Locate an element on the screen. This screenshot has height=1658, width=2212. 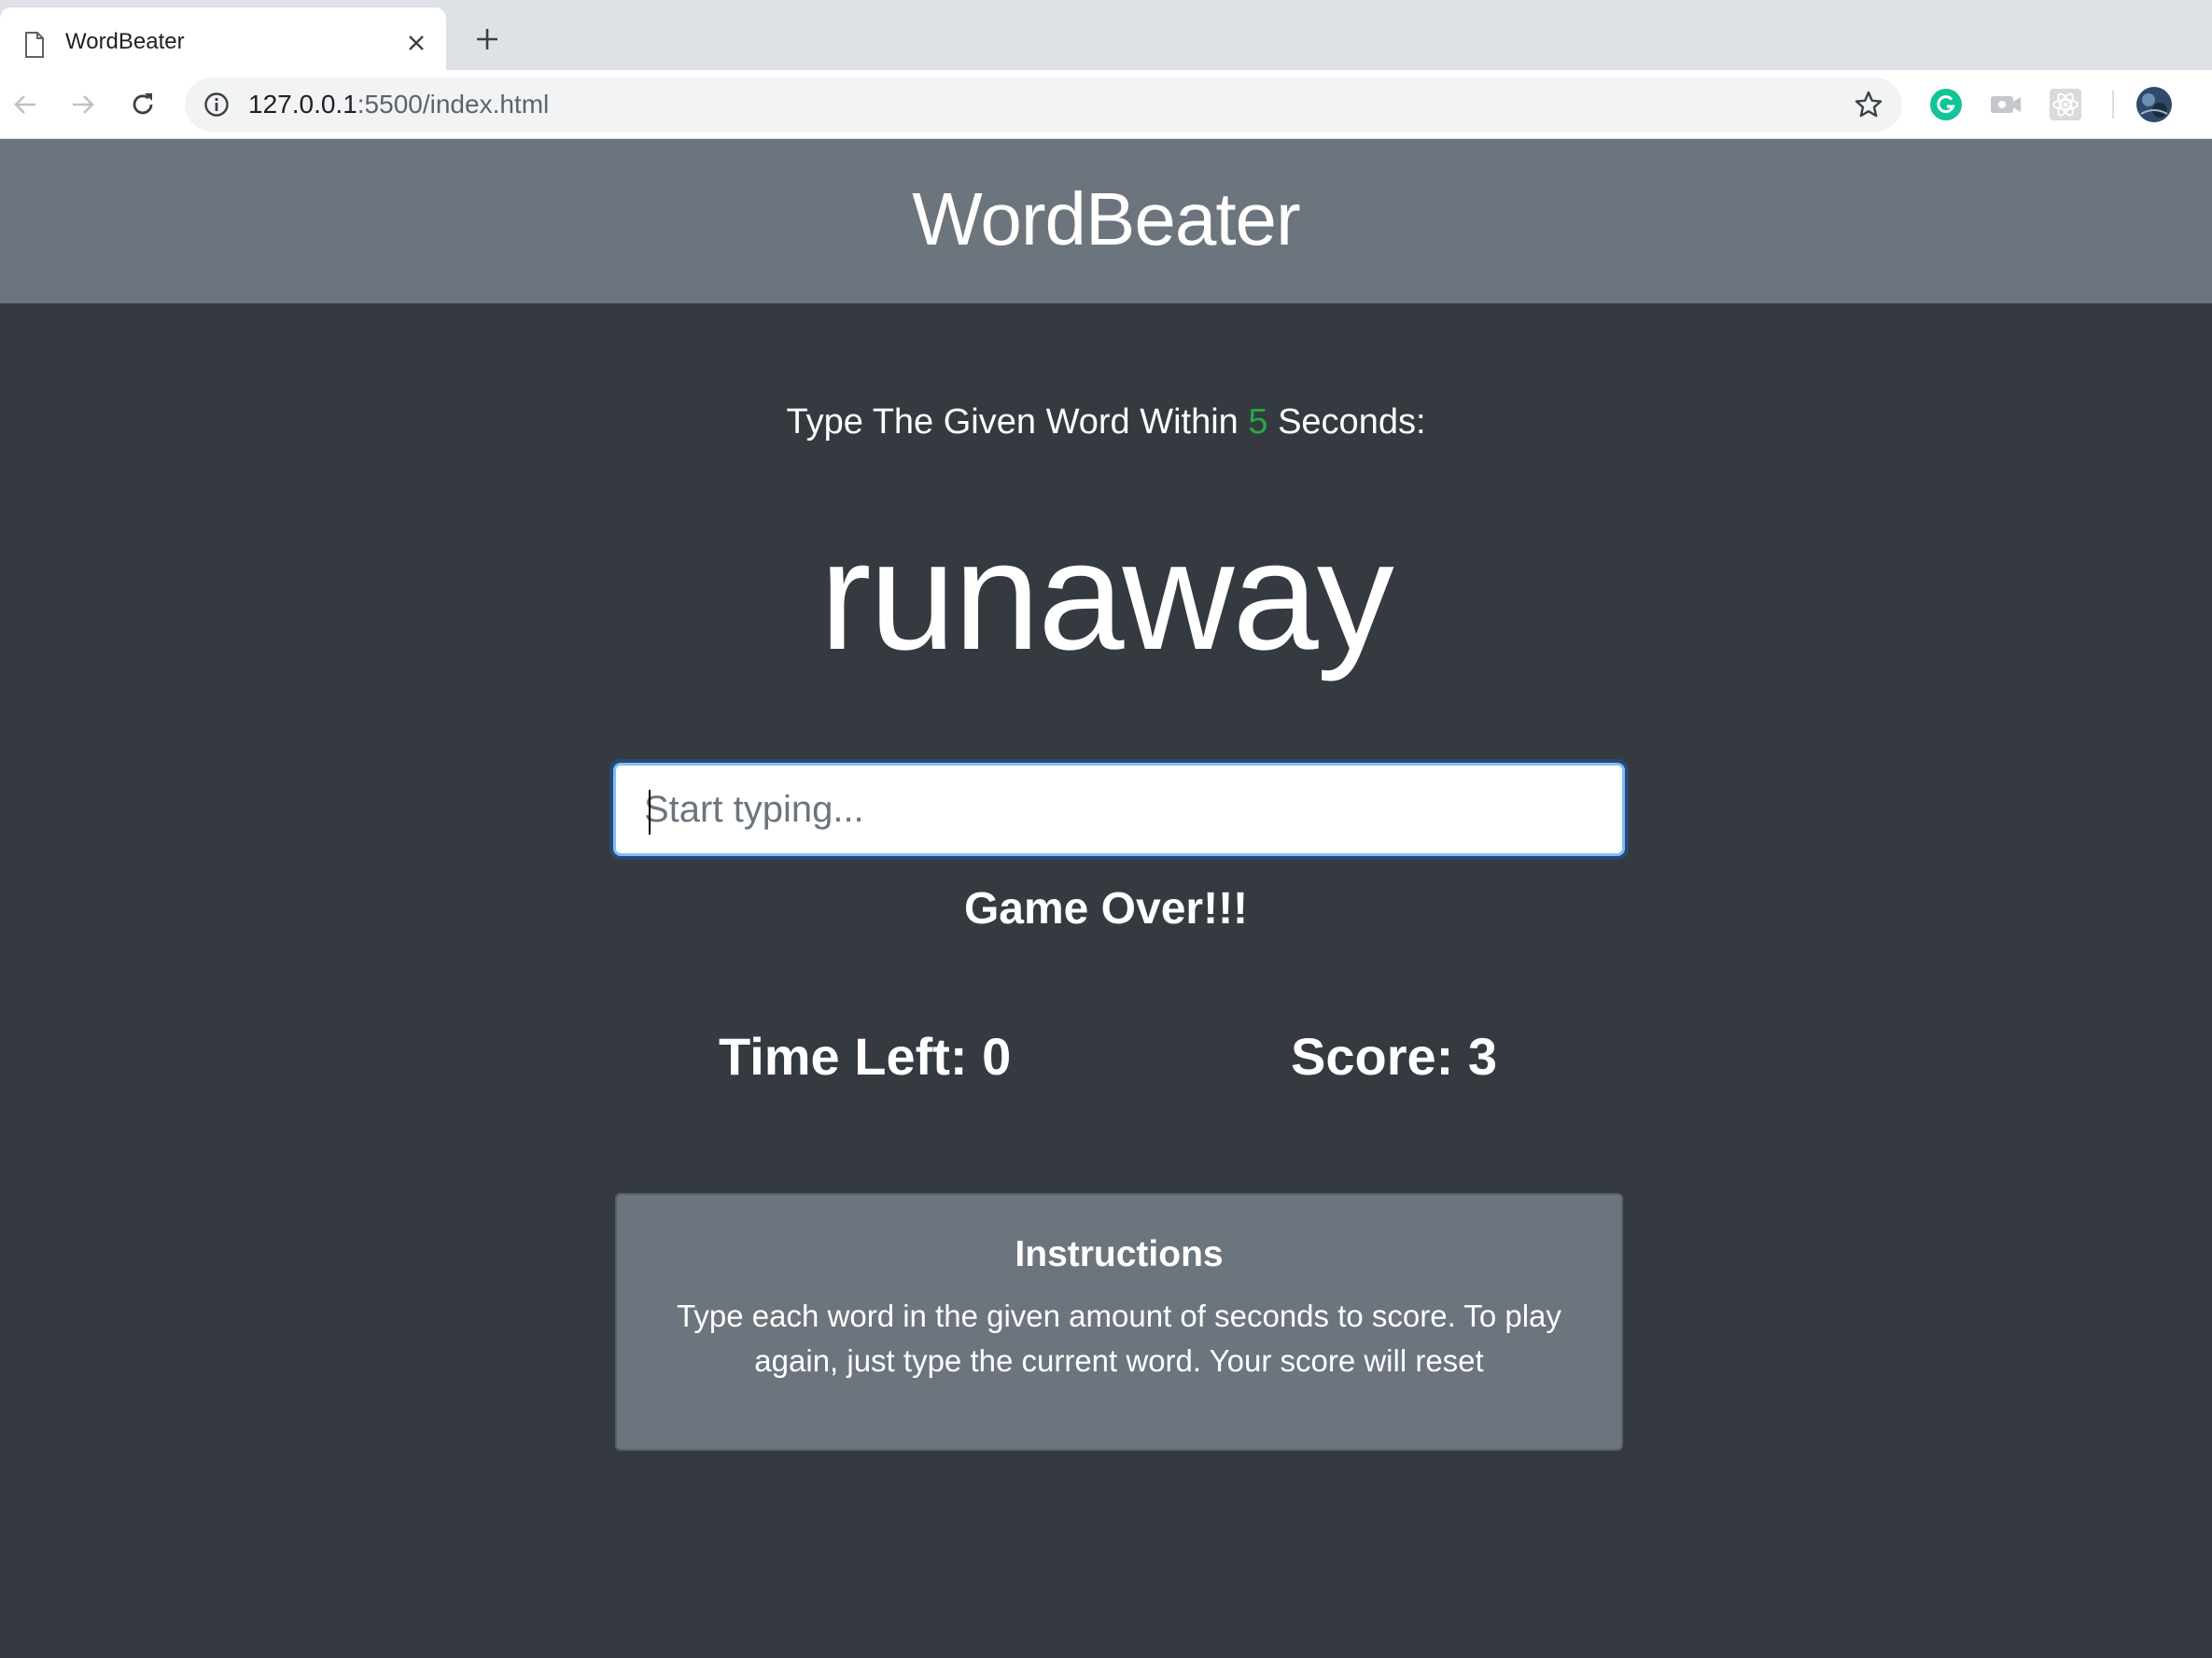
grammarly-icon is located at coordinates (1946, 104).